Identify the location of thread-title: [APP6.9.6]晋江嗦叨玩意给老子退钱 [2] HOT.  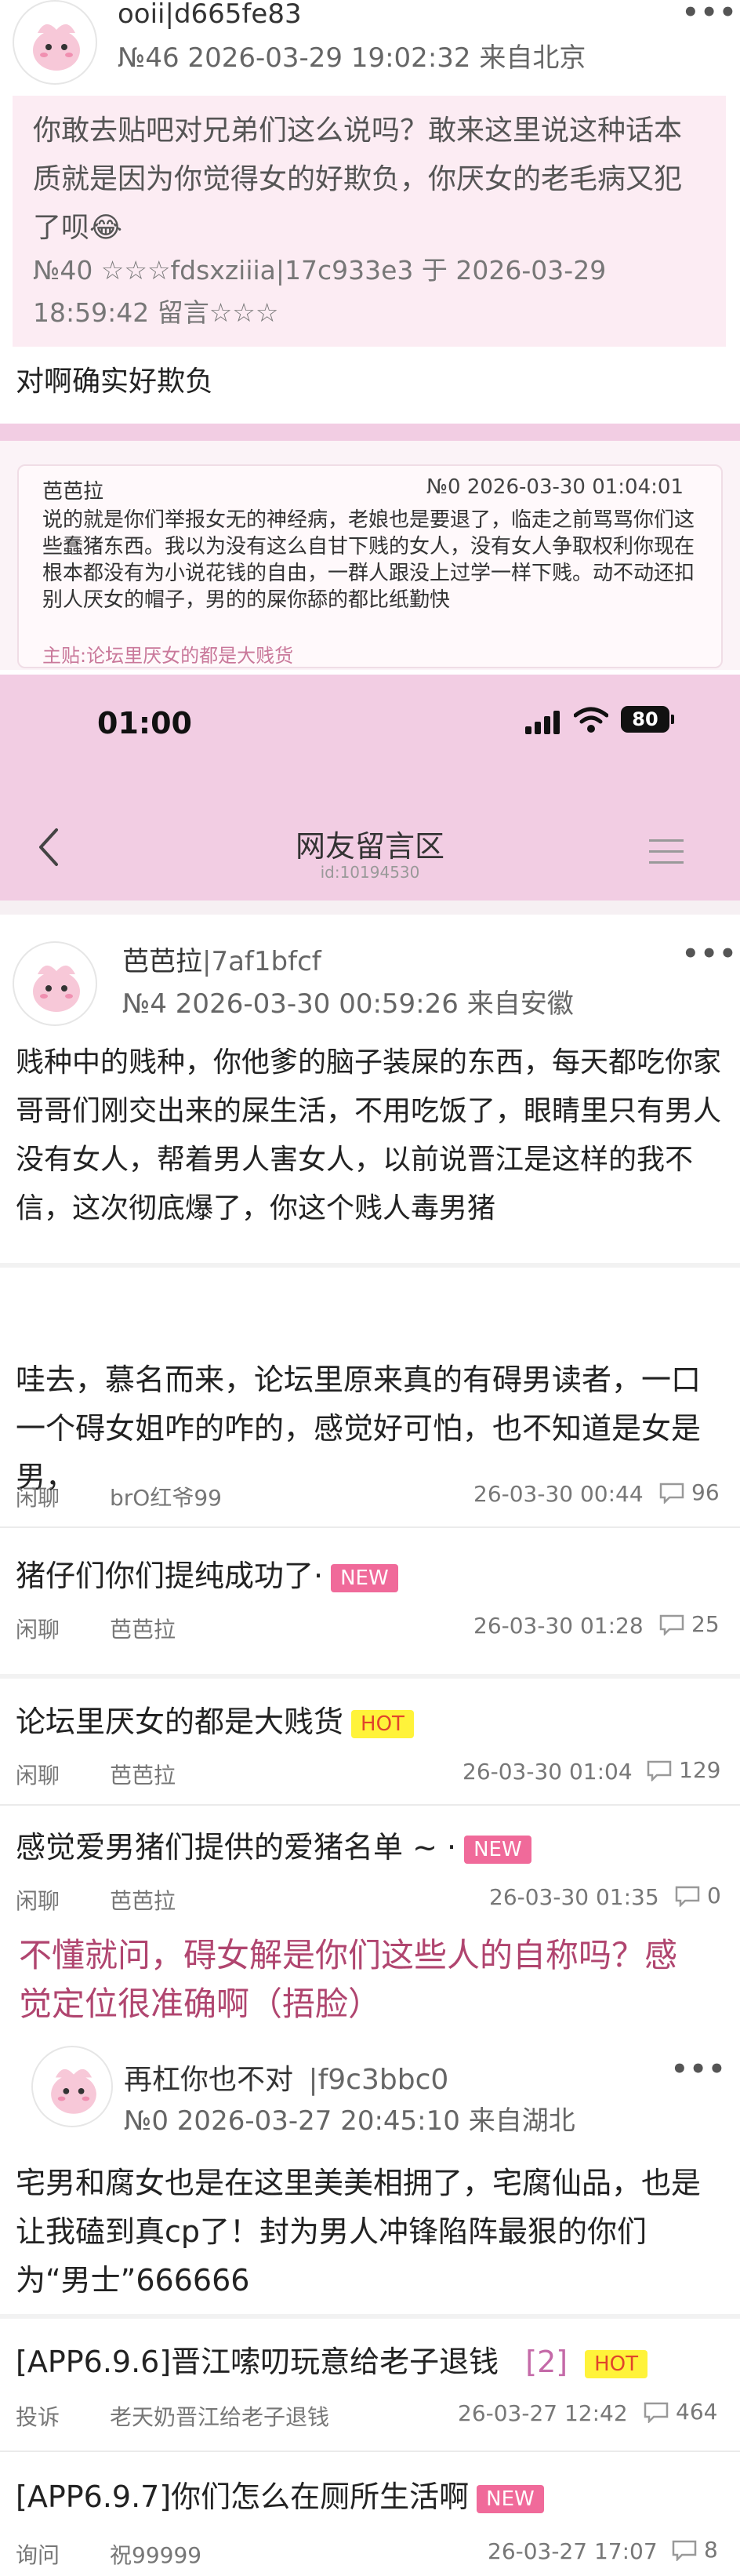
(332, 2359).